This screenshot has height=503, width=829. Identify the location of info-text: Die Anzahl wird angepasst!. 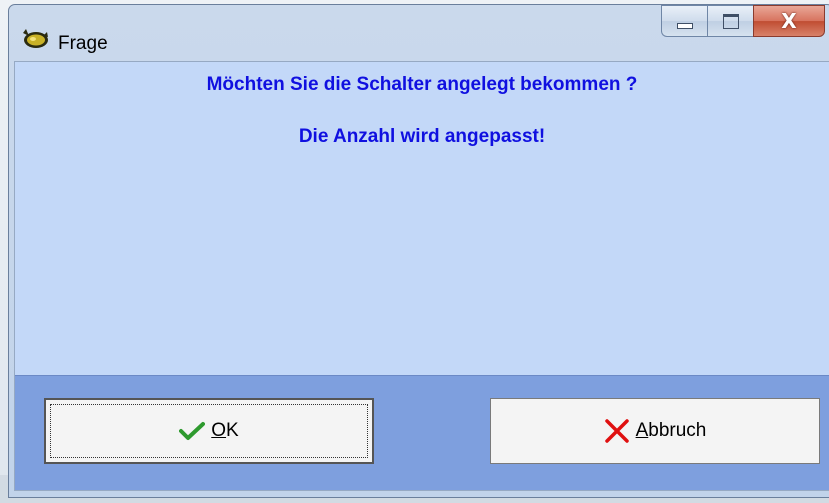
(422, 136).